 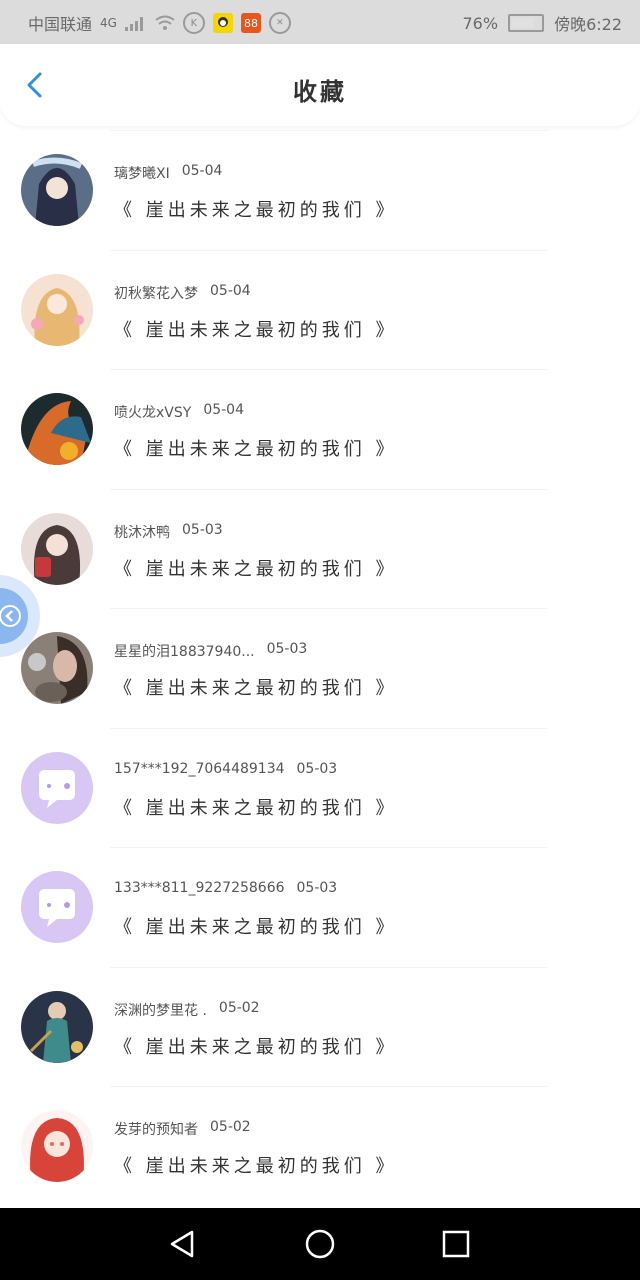 What do you see at coordinates (153, 413) in the screenshot?
I see `user-name: 喷火龙xVSY` at bounding box center [153, 413].